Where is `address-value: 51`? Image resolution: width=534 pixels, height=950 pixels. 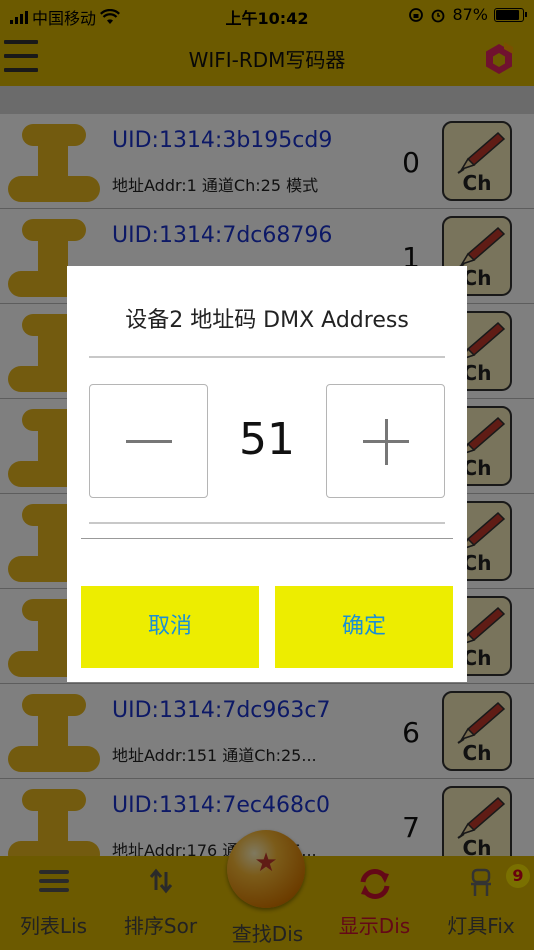 address-value: 51 is located at coordinates (267, 439).